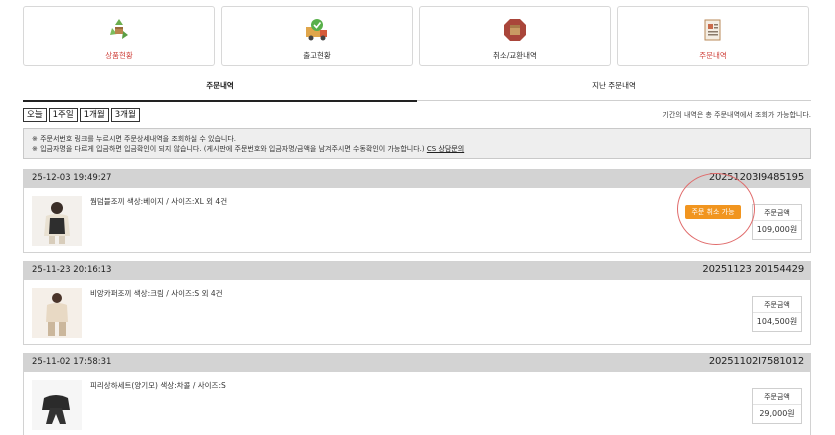 This screenshot has width=835, height=435. Describe the element at coordinates (777, 413) in the screenshot. I see `amount-value: 29,000원` at that location.